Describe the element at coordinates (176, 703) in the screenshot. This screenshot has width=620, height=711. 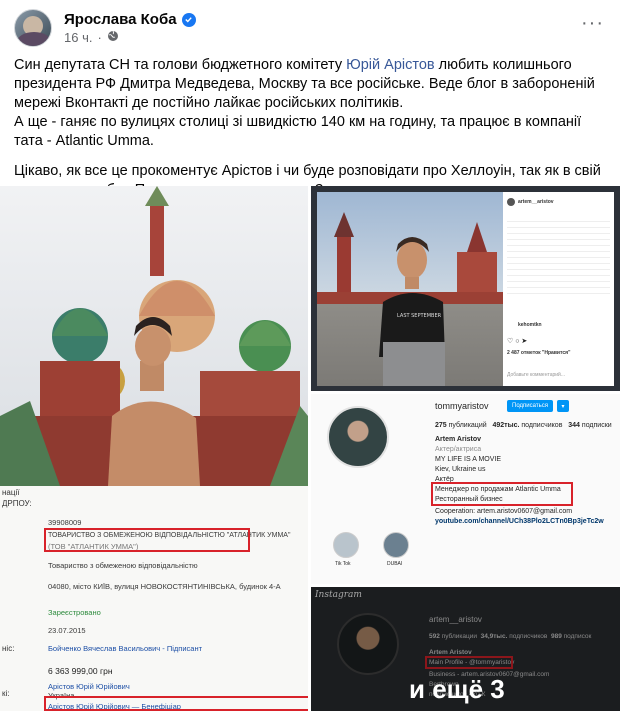
I see `highlight-beneficiary` at that location.